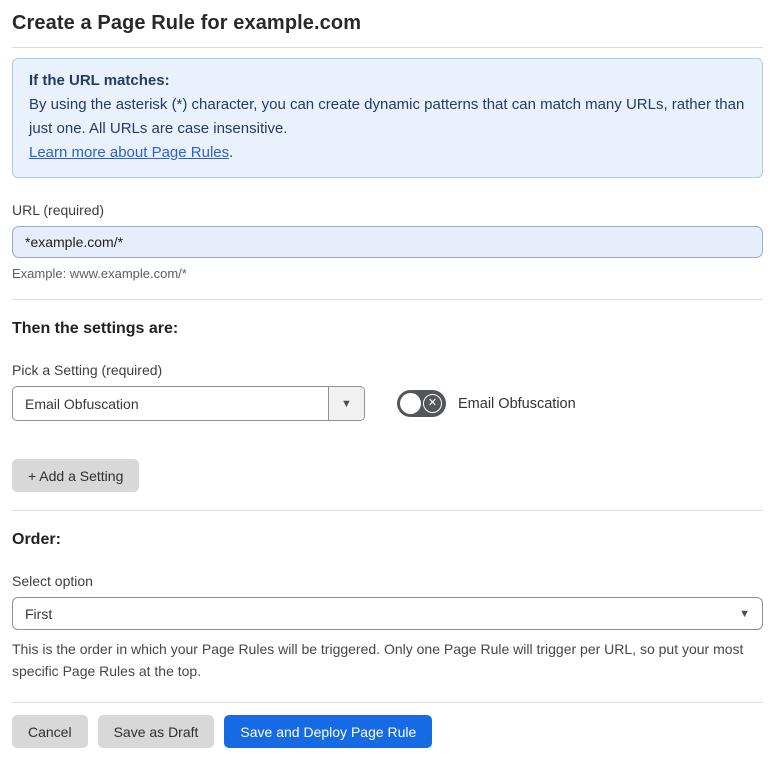  What do you see at coordinates (87, 370) in the screenshot?
I see `setting-picker-label: Pick a Setting (required)` at bounding box center [87, 370].